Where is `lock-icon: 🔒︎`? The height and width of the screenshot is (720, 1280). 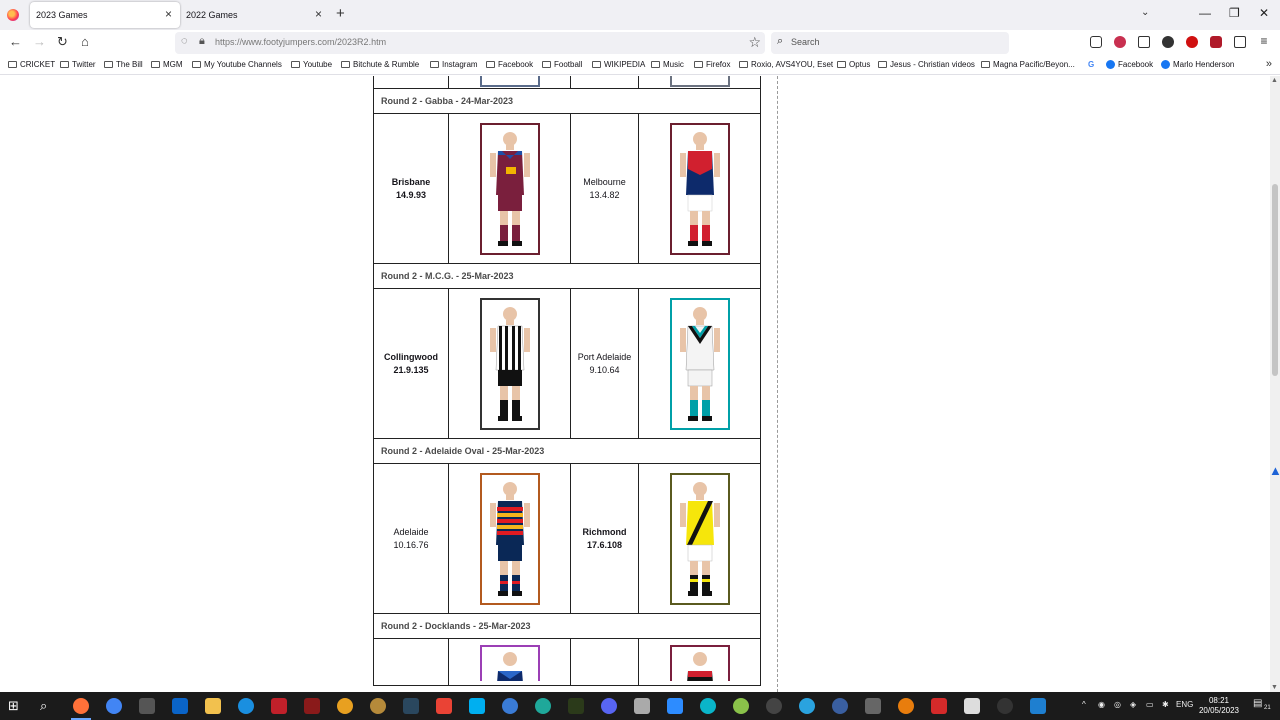
lock-icon: 🔒︎ is located at coordinates (202, 41).